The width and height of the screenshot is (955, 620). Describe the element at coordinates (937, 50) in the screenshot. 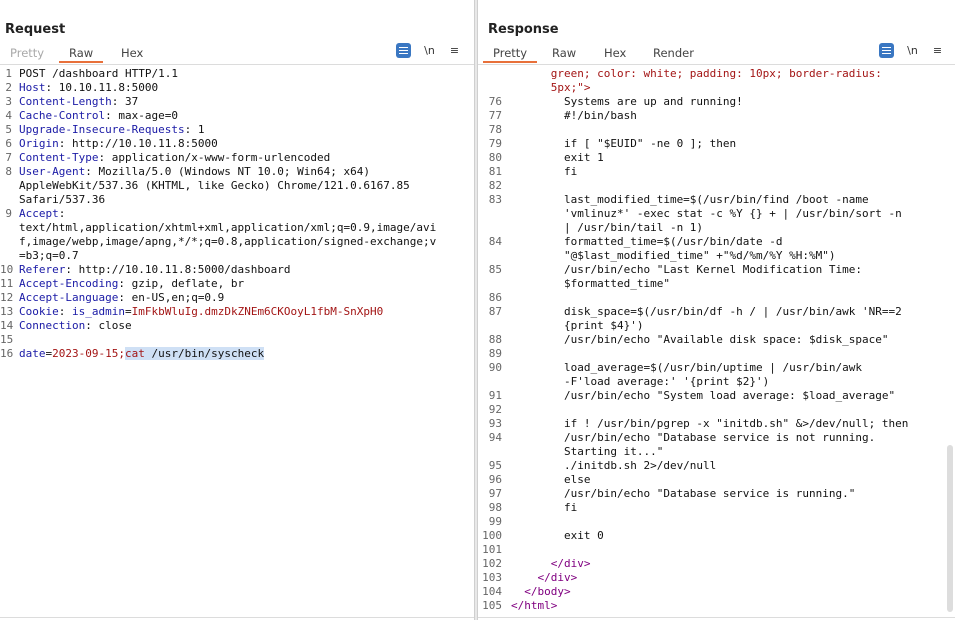

I see `response-menu-icon: ≡` at that location.